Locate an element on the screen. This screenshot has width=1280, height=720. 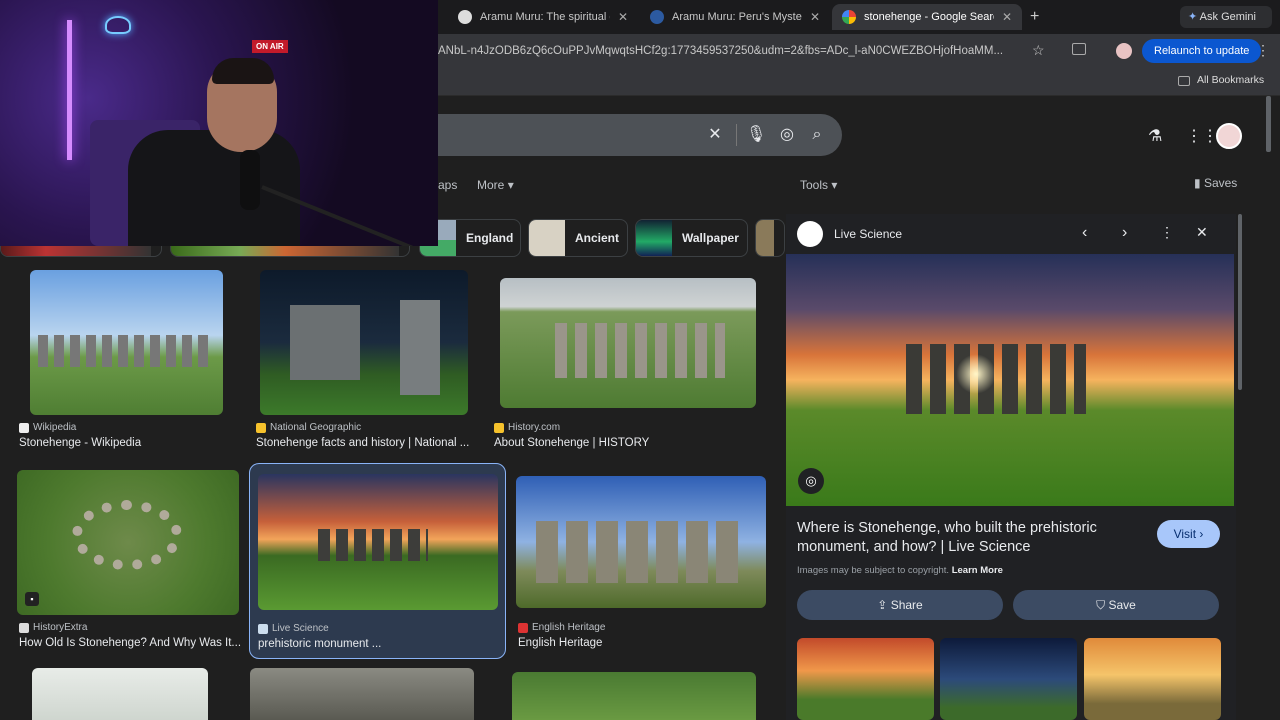
tab-aramu-muru-peru: Aramu Muru: Peru's Mysterio ✕ is located at coordinates (735, 17).